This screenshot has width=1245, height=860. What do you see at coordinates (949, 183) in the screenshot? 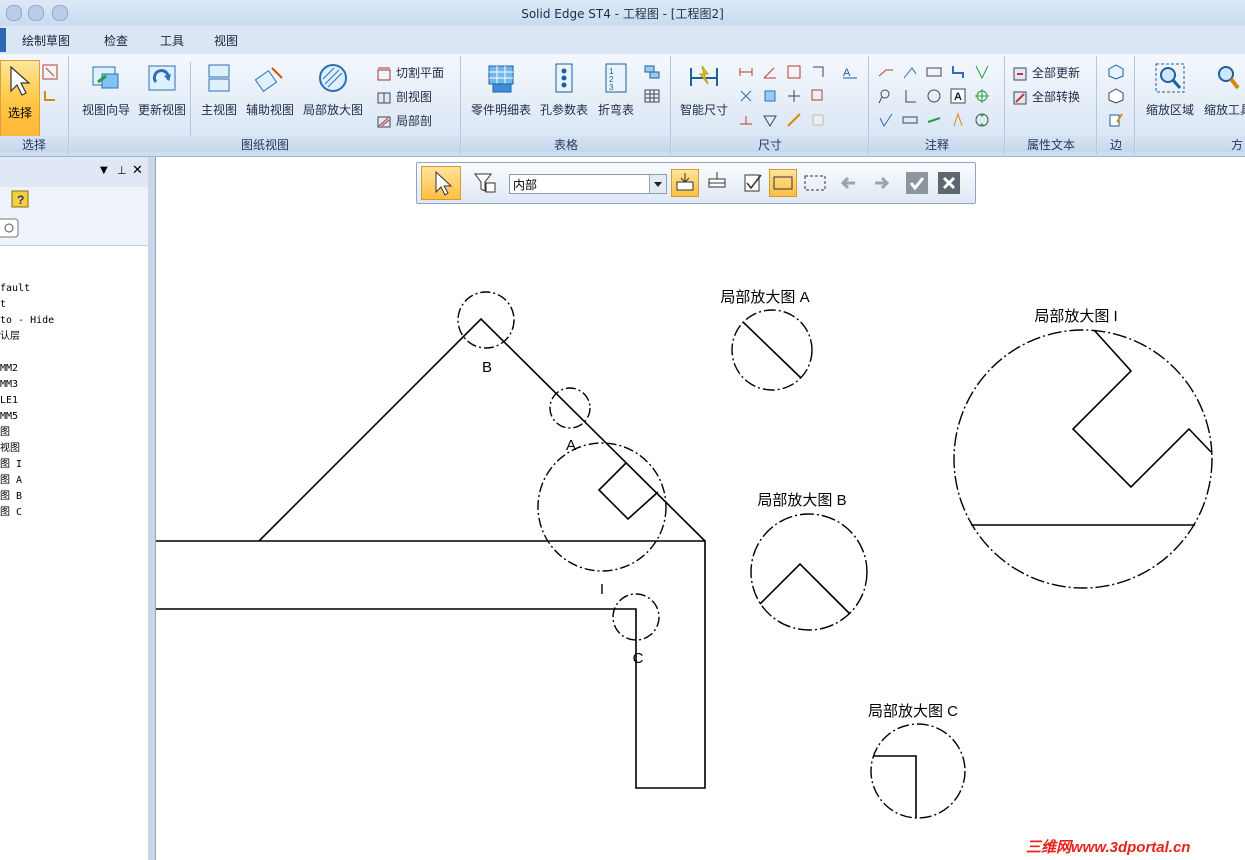
I see `cancel-button` at bounding box center [949, 183].